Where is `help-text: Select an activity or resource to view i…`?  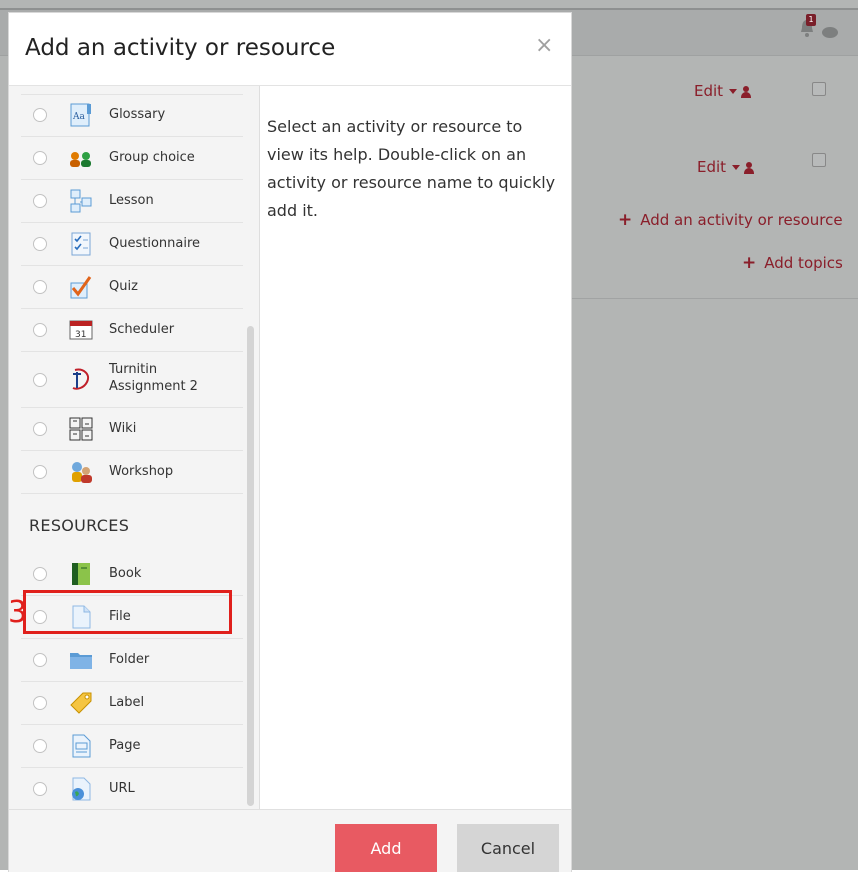 help-text: Select an activity or resource to view i… is located at coordinates (411, 168).